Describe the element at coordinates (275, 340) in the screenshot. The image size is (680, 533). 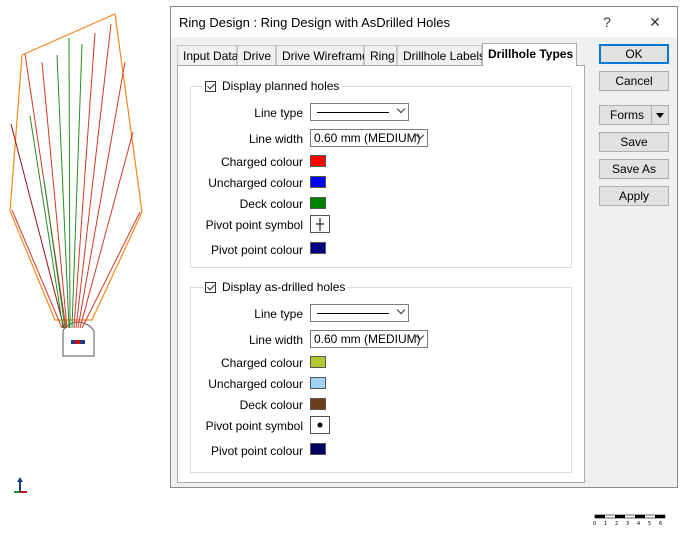
I see `drilled-line-width-label: Line width` at that location.